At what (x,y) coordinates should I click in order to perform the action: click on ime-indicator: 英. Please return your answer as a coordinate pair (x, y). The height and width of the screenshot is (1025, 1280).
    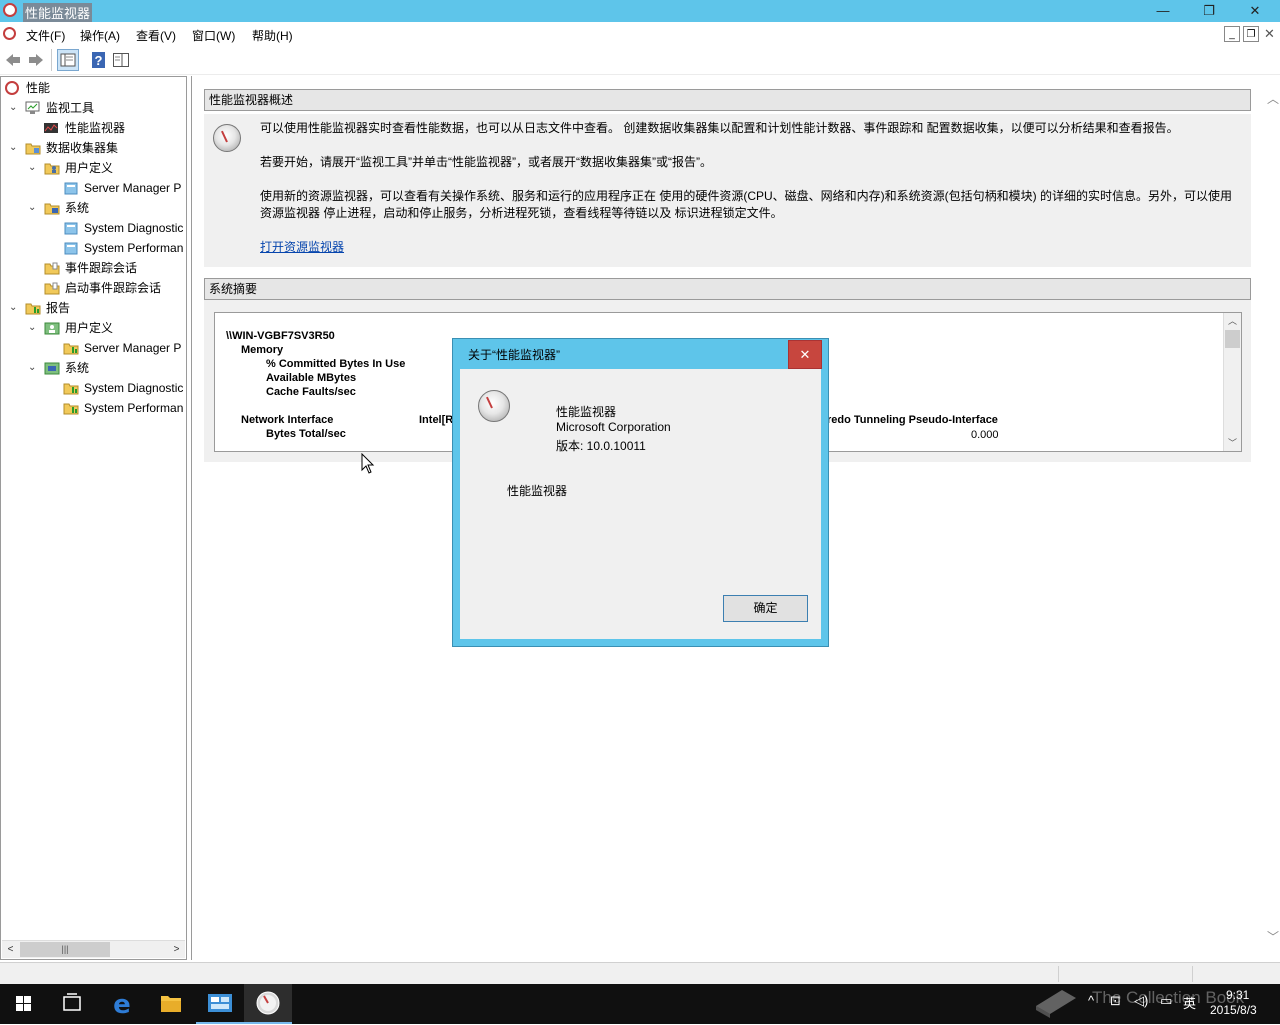
    Looking at the image, I should click on (1189, 1002).